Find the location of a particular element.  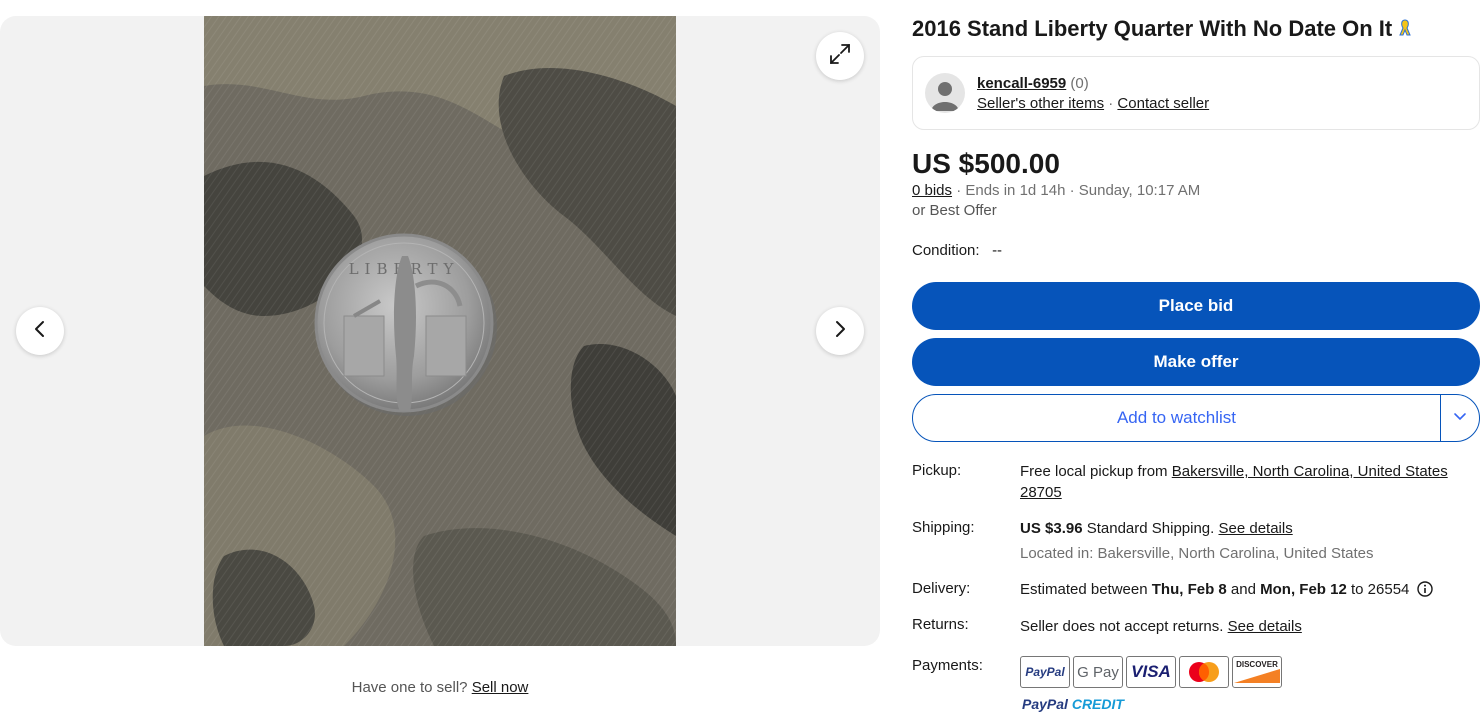

seller-other-items-link: Seller's other items is located at coordinates (1040, 103).